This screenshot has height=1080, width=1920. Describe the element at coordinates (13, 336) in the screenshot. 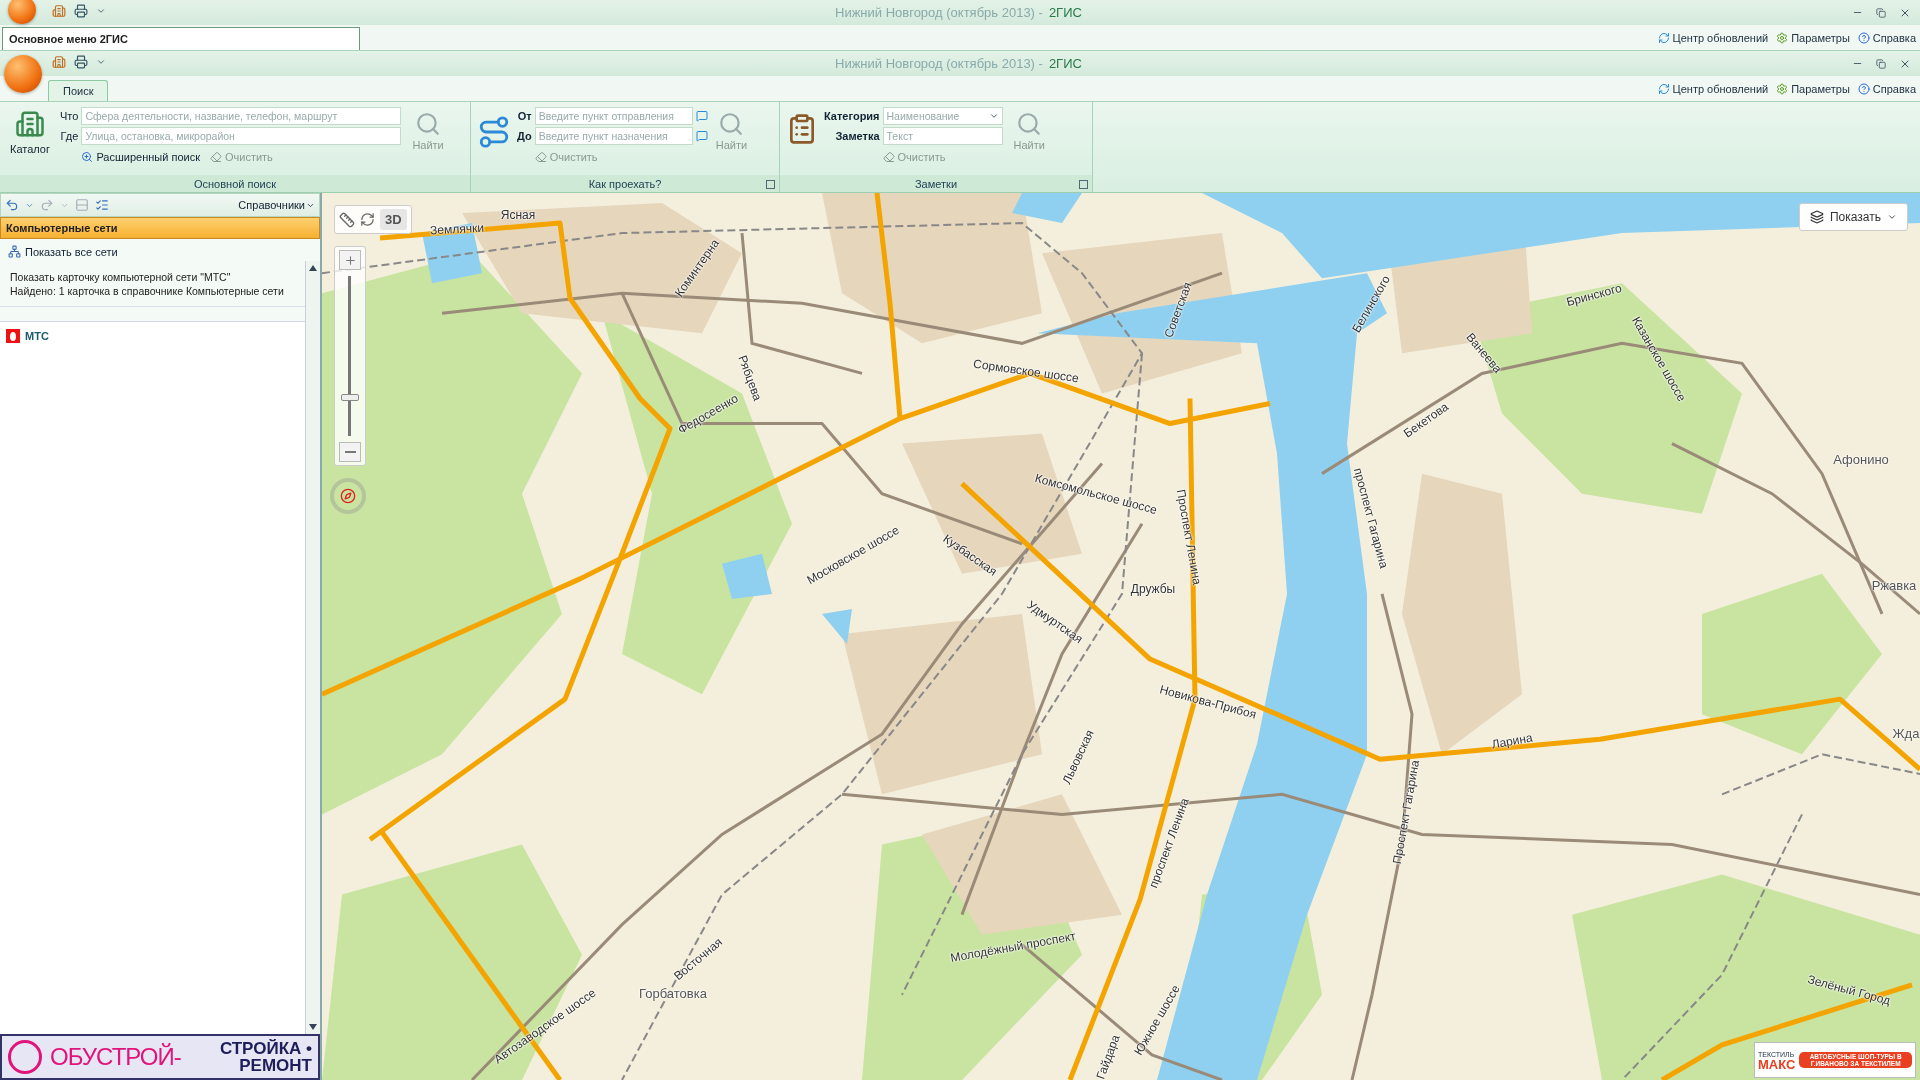

I see `egg-logo-icon` at that location.